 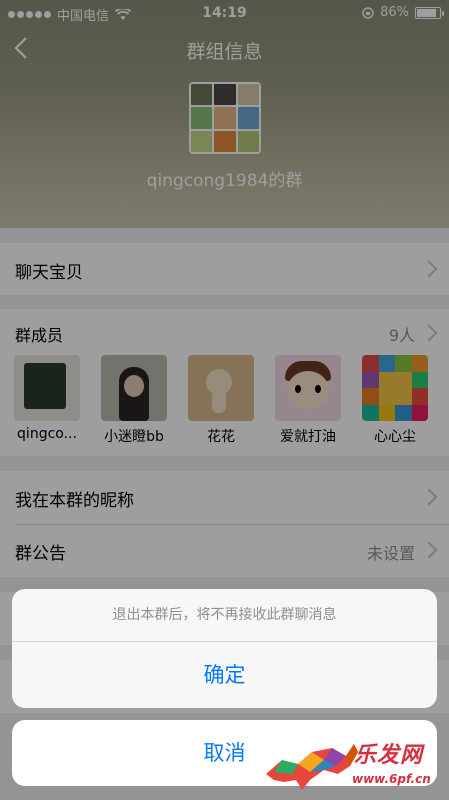 What do you see at coordinates (391, 779) in the screenshot?
I see `watermark-url: www.6pf.cn` at bounding box center [391, 779].